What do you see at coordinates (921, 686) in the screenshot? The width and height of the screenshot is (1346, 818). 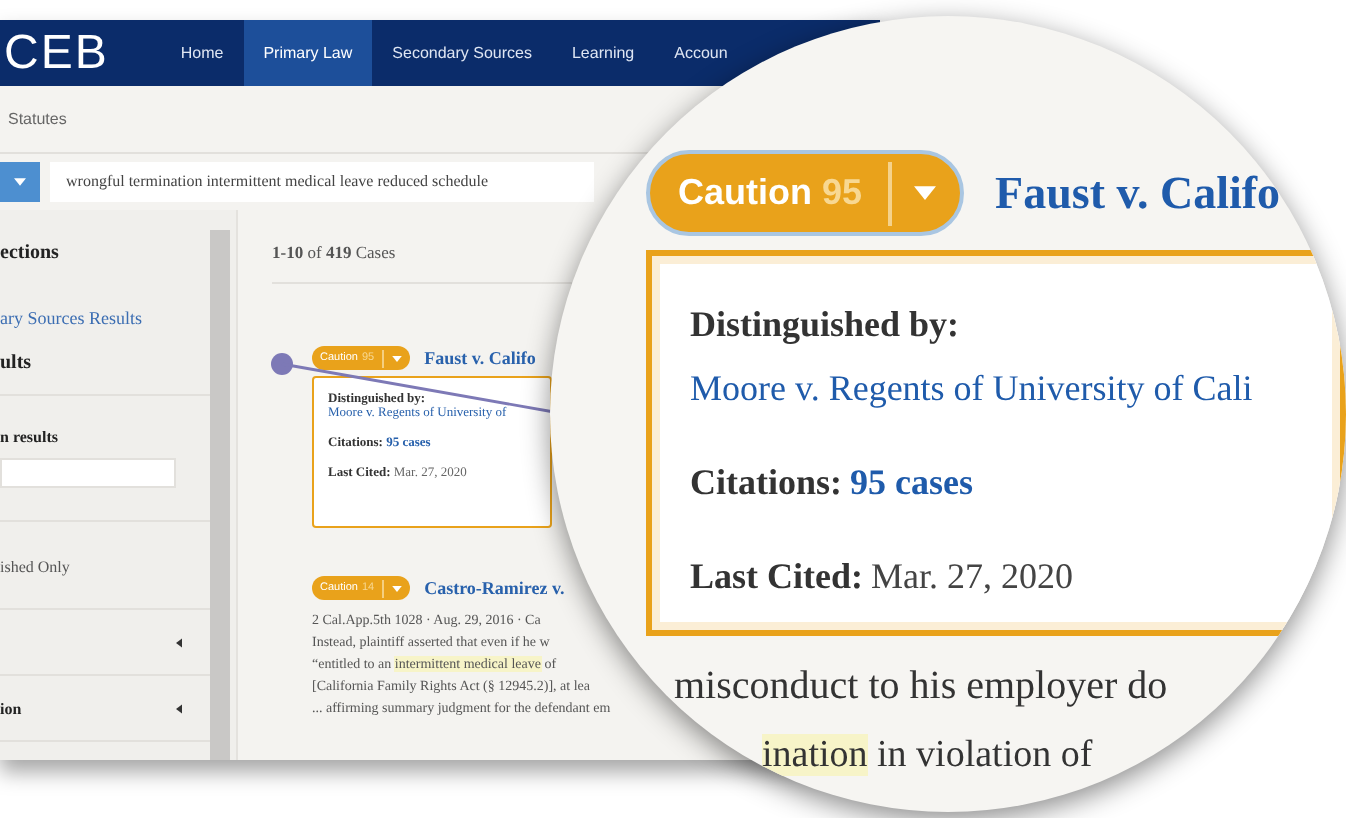 I see `snippet-line: misconduct to his employer do` at bounding box center [921, 686].